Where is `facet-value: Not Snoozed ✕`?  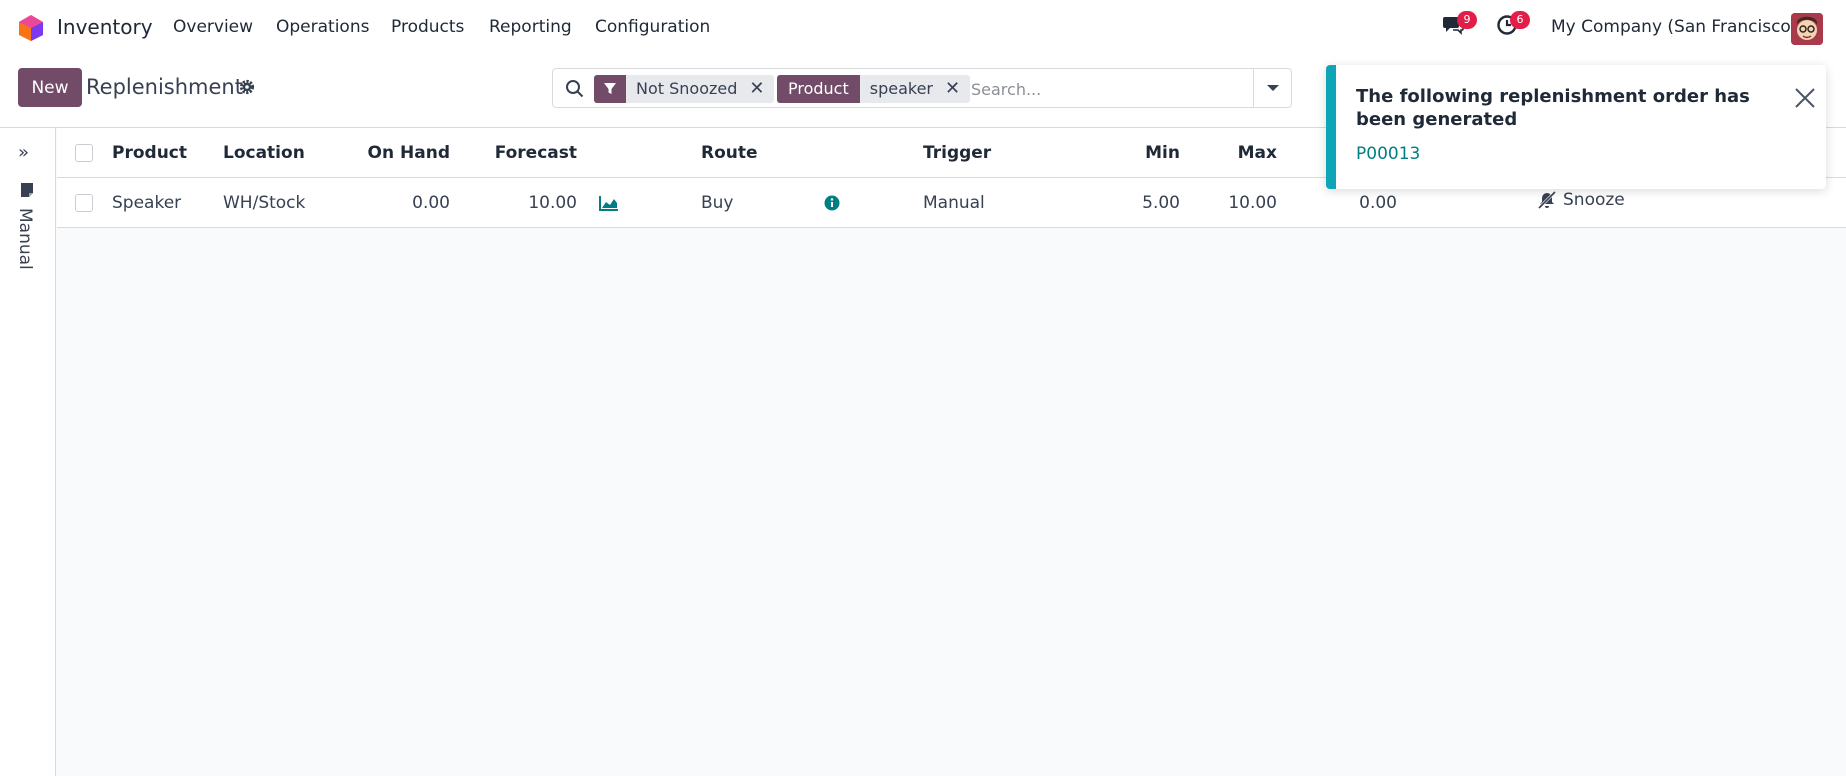
facet-value: Not Snoozed ✕ is located at coordinates (700, 89).